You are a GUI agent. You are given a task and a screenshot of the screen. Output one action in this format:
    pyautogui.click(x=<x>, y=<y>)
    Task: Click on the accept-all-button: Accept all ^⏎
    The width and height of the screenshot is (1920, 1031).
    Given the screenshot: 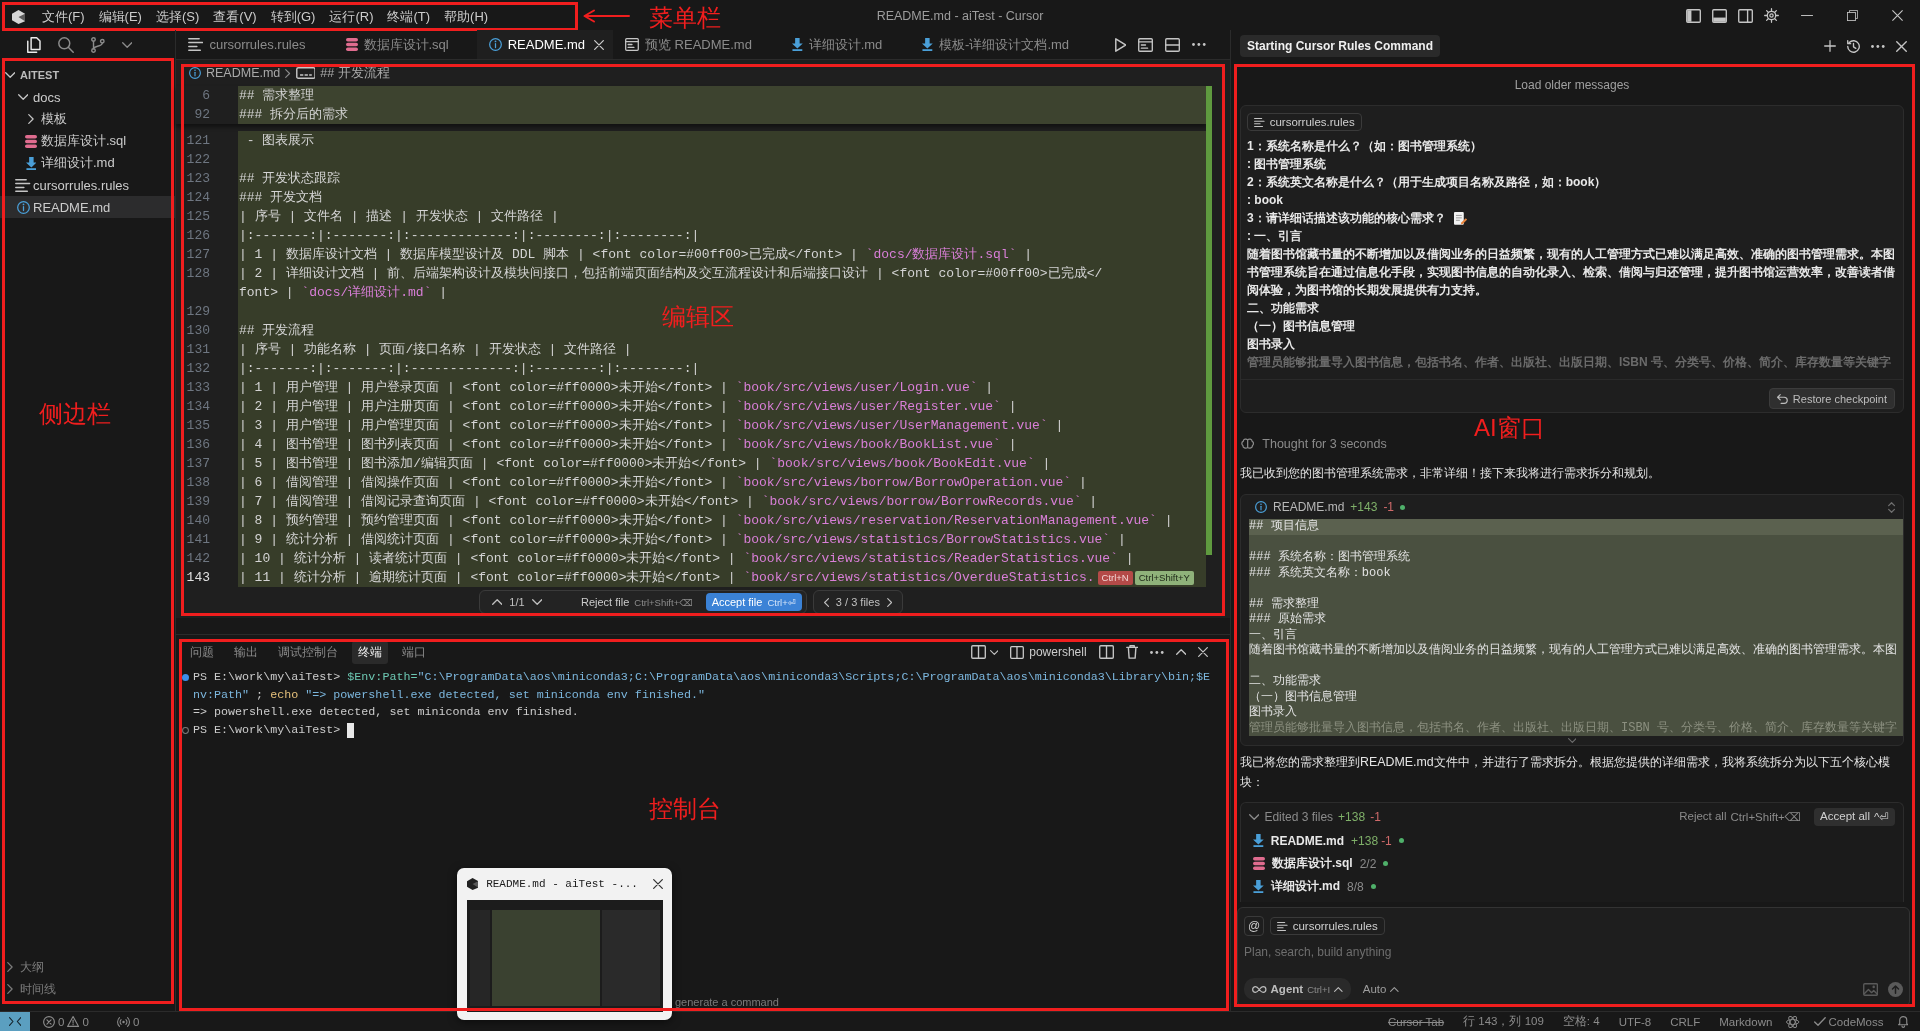 What is the action you would take?
    pyautogui.click(x=1854, y=817)
    